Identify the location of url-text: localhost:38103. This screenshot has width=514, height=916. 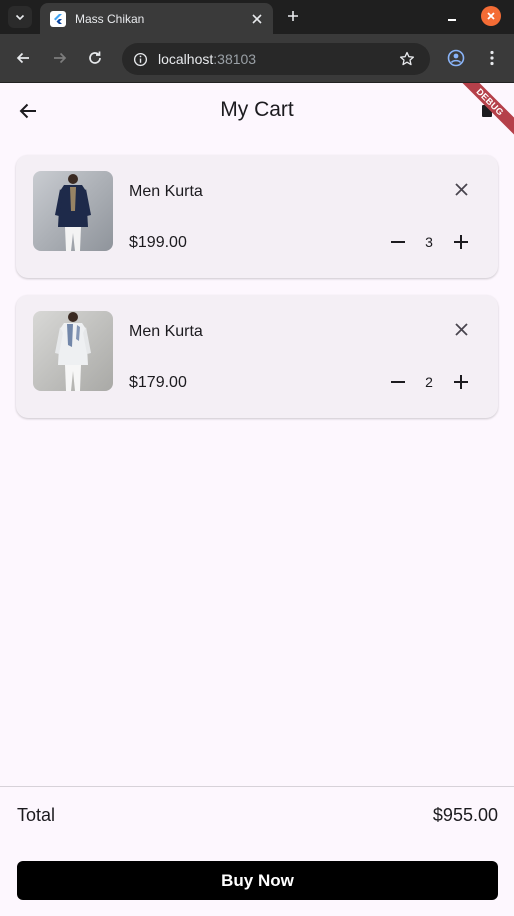
(207, 59).